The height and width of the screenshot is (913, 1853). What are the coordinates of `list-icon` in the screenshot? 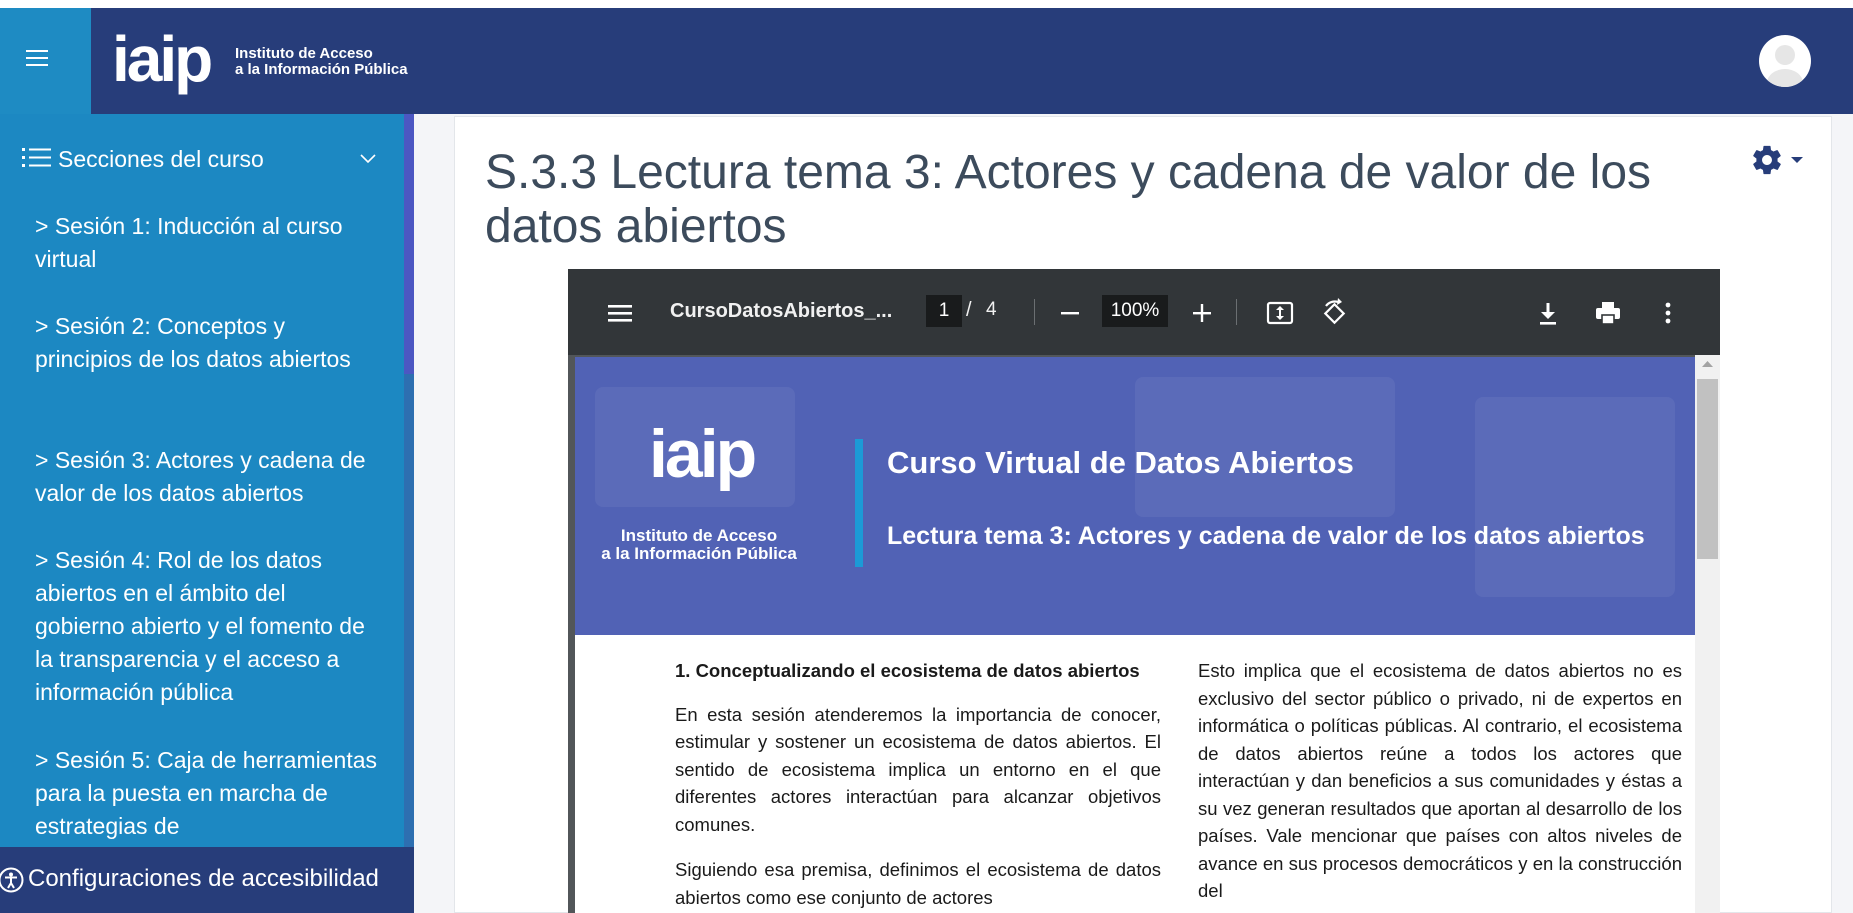 It's located at (36, 157).